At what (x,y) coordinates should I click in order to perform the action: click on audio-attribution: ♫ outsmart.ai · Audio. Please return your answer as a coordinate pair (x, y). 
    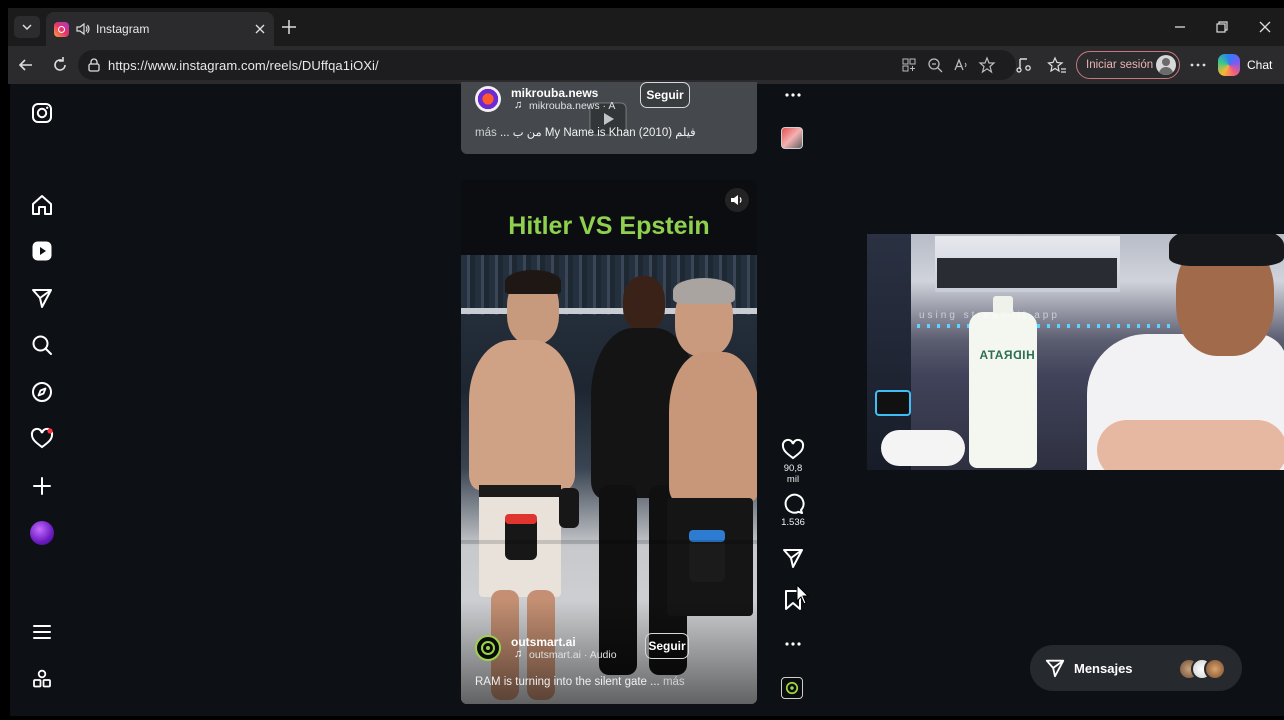
    Looking at the image, I should click on (565, 654).